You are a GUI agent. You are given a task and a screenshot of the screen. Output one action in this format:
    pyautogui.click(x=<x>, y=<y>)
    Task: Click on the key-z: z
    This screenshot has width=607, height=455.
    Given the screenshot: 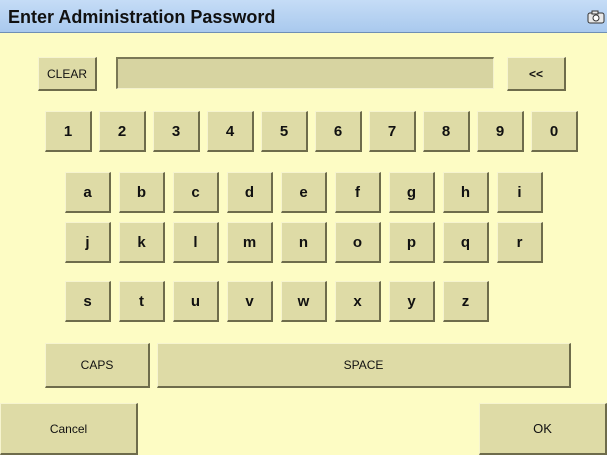 What is the action you would take?
    pyautogui.click(x=466, y=301)
    